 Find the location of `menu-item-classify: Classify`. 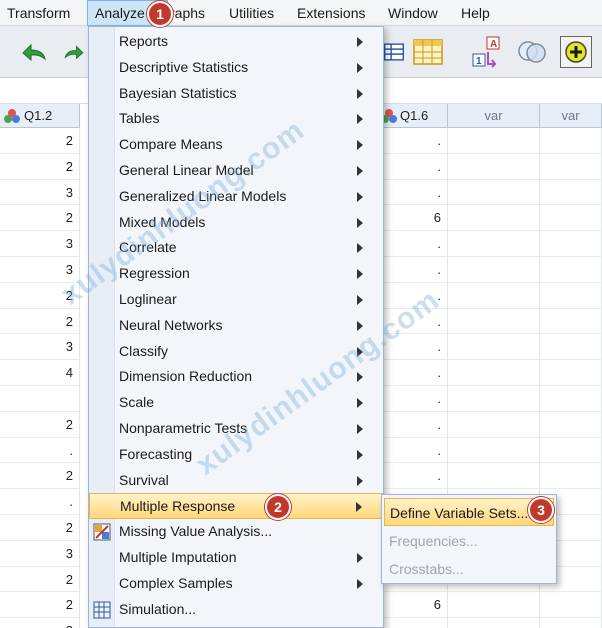

menu-item-classify: Classify is located at coordinates (236, 352).